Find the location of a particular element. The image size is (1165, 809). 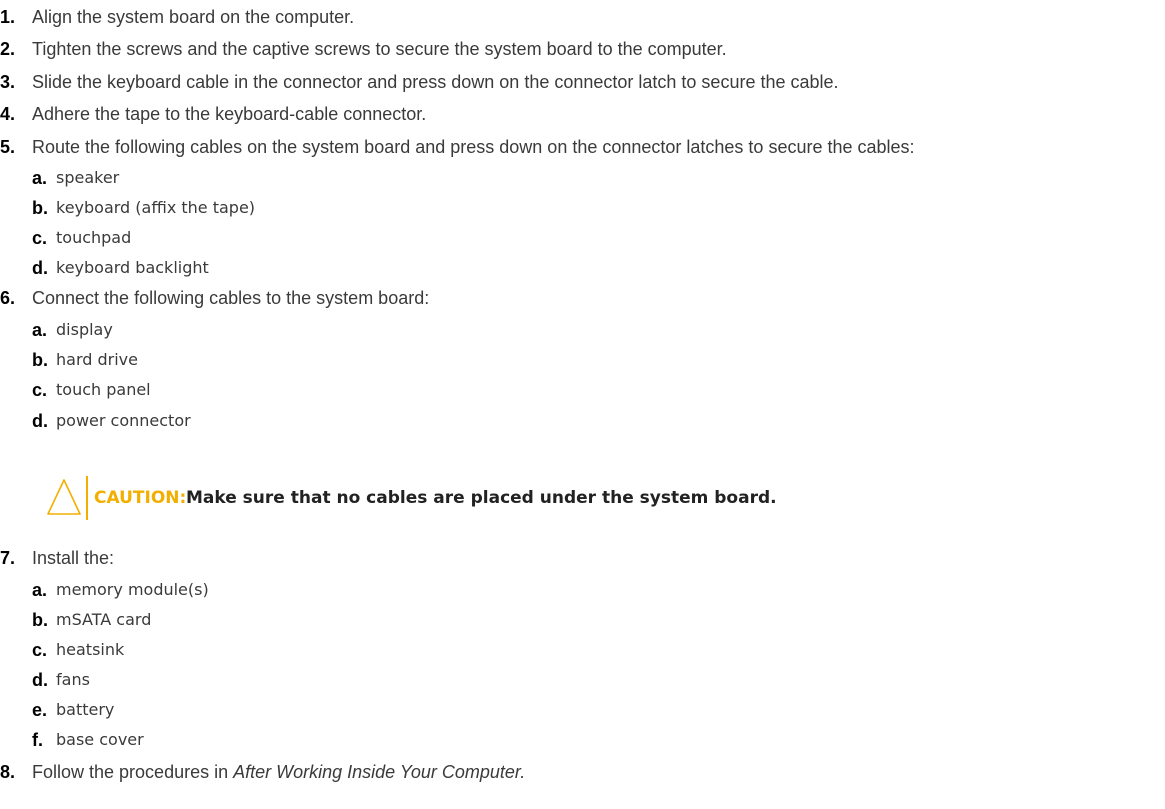

item-text: keyboard (affix the tape) is located at coordinates (156, 207).